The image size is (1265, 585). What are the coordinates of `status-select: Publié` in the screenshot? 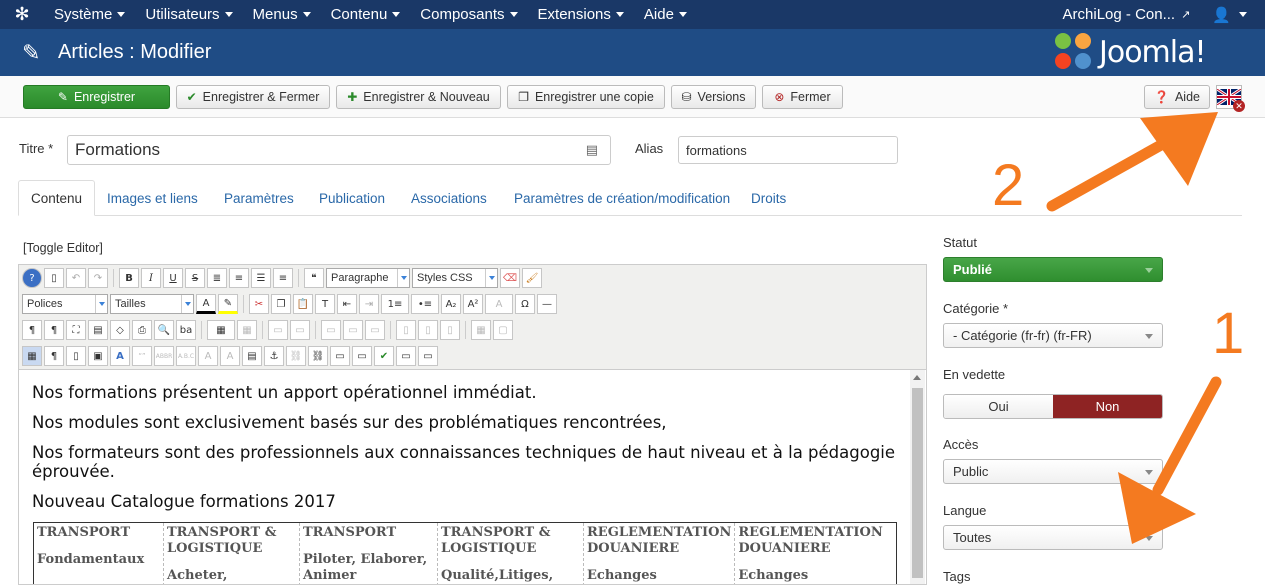 It's located at (1053, 269).